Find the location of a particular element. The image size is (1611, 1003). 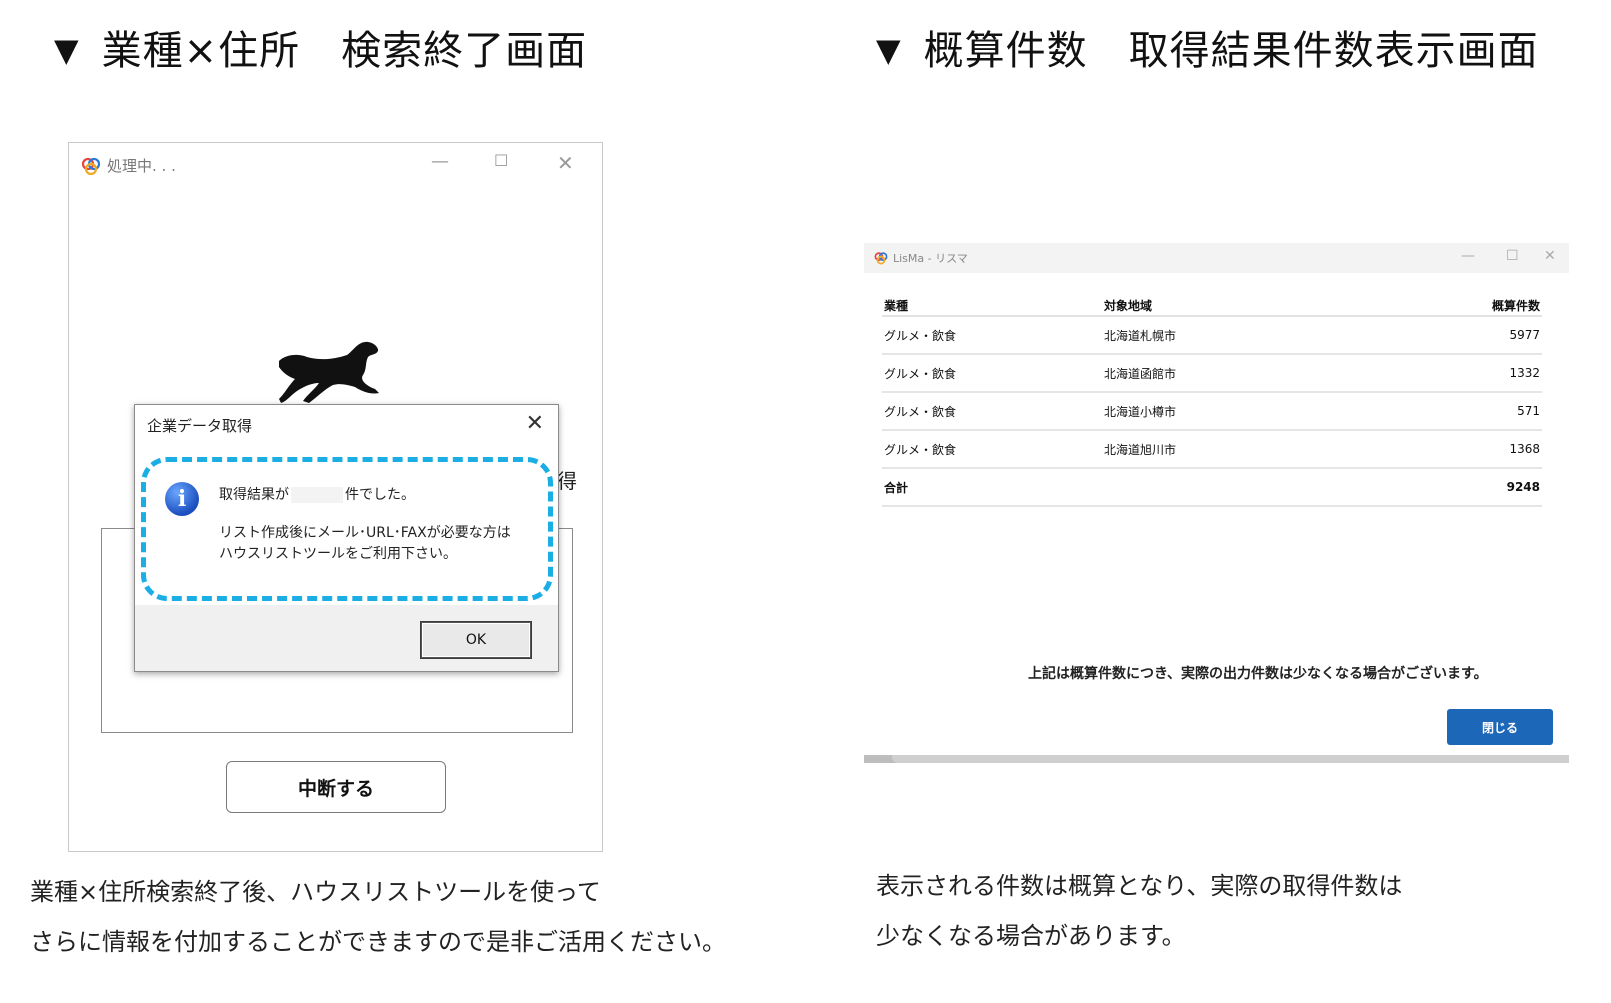

cancel-button-label: 中断する is located at coordinates (335, 788).